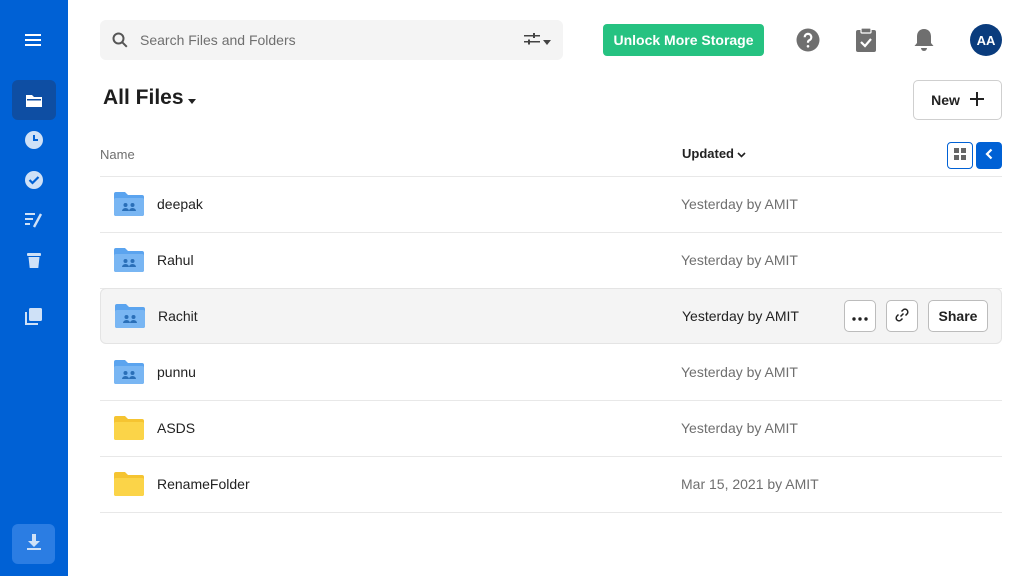 The width and height of the screenshot is (1034, 576). I want to click on search-input, so click(320, 40).